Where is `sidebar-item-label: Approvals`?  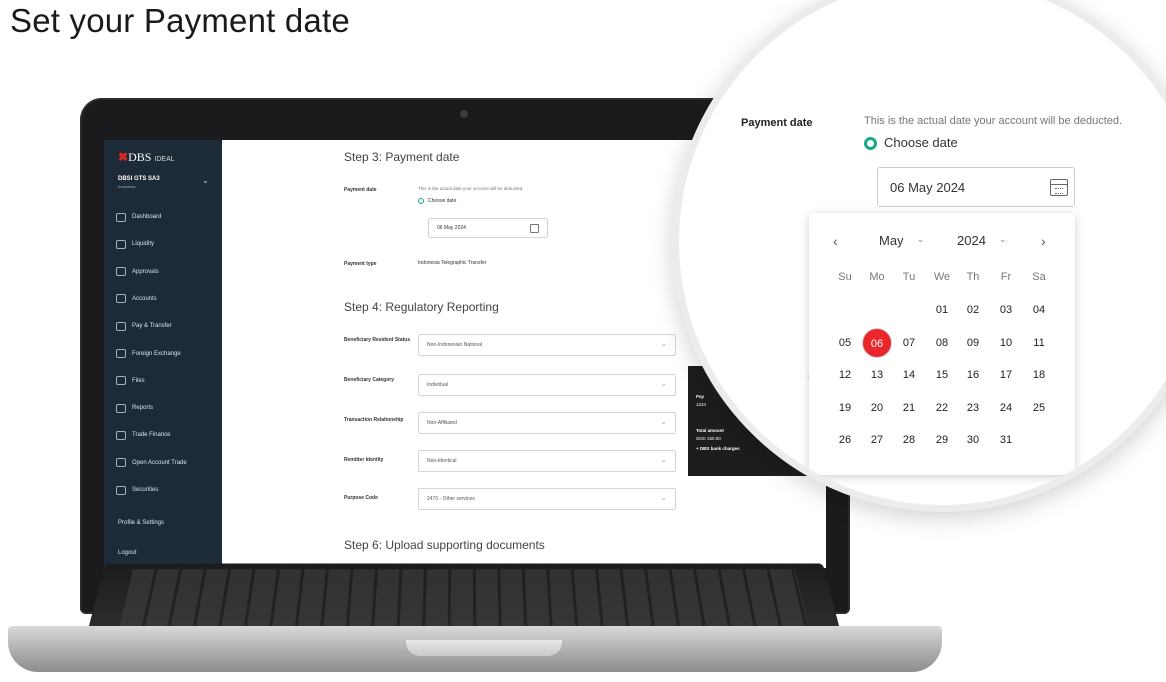
sidebar-item-label: Approvals is located at coordinates (145, 271).